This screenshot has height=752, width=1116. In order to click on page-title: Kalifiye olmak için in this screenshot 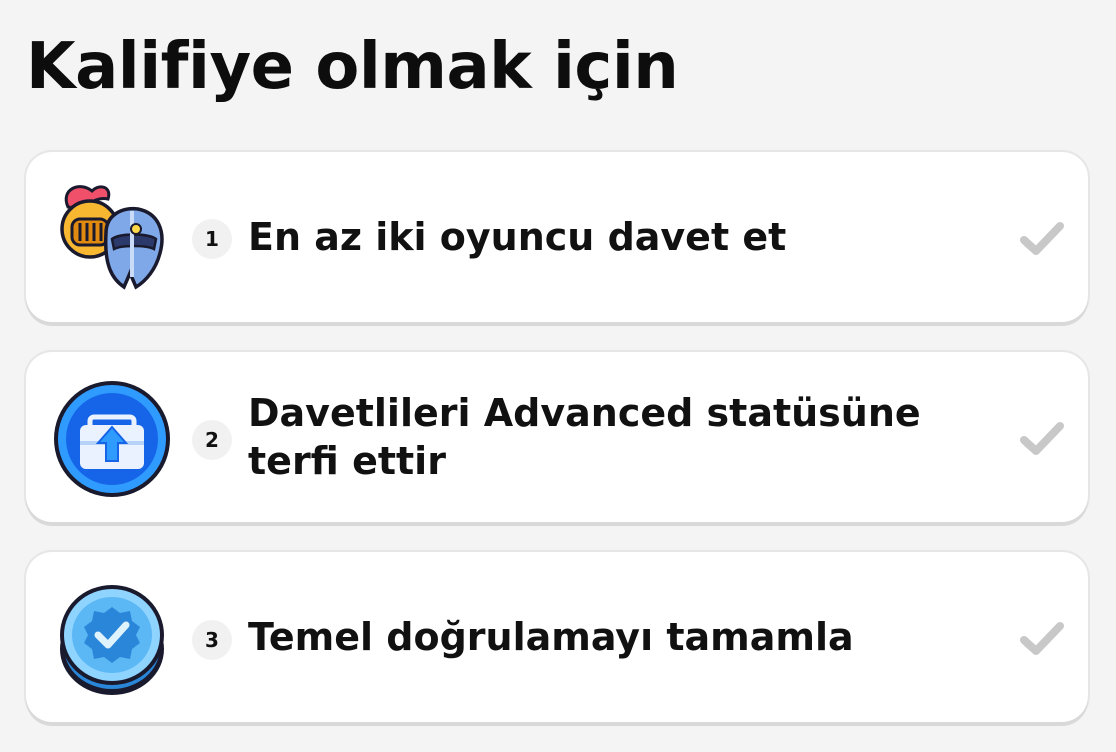, I will do `click(352, 67)`.